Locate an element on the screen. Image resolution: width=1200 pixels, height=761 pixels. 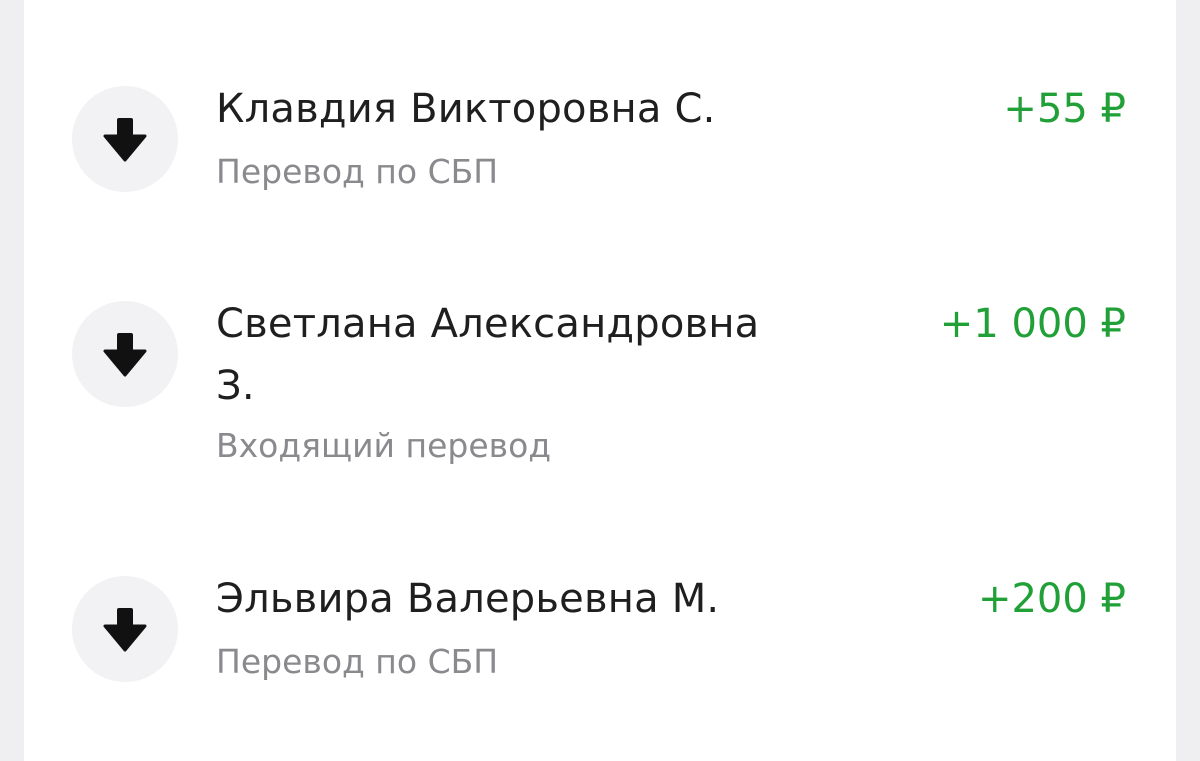
transaction-amount: +200 ₽ is located at coordinates (1051, 599).